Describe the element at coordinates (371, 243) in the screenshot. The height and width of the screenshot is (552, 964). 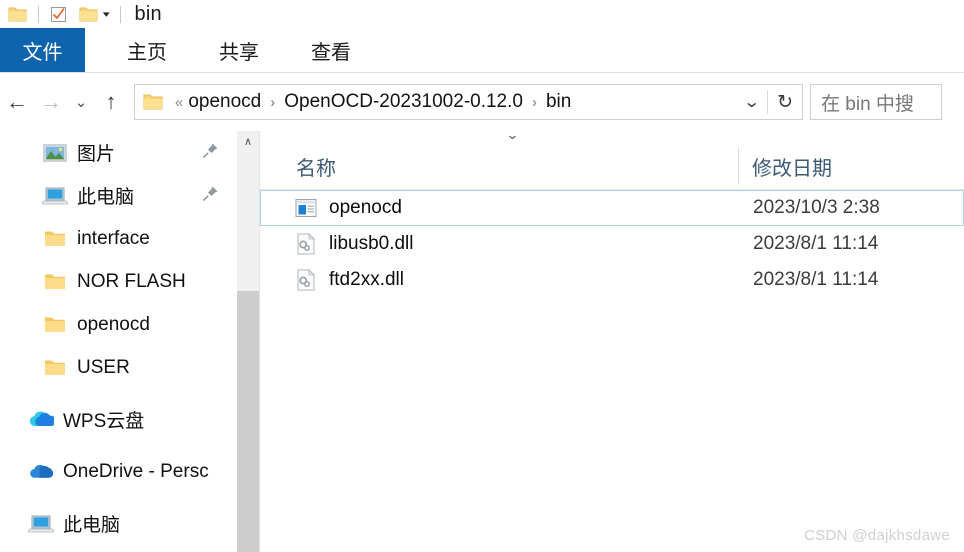
I see `file-name: libusb0.dll` at that location.